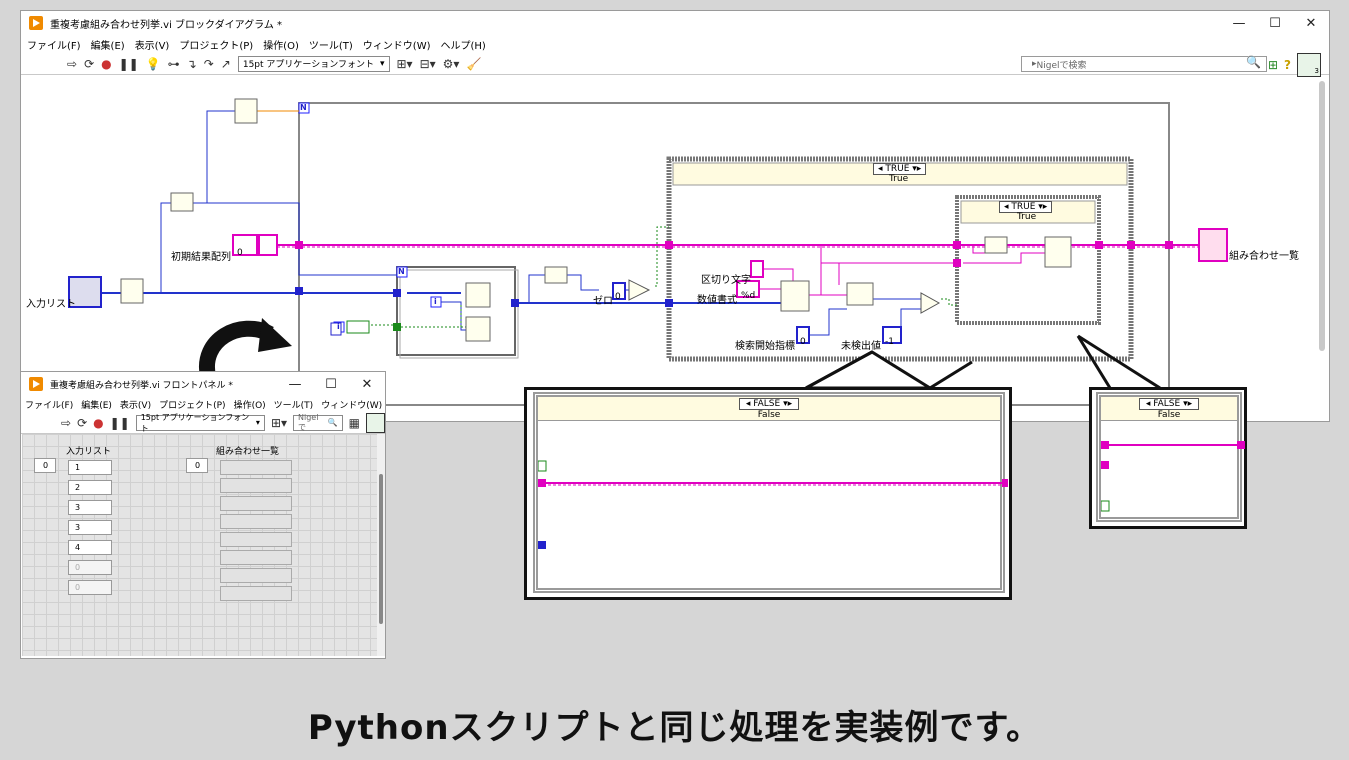 This screenshot has height=760, width=1349. What do you see at coordinates (1239, 23) in the screenshot?
I see `minimize-icon: —` at bounding box center [1239, 23].